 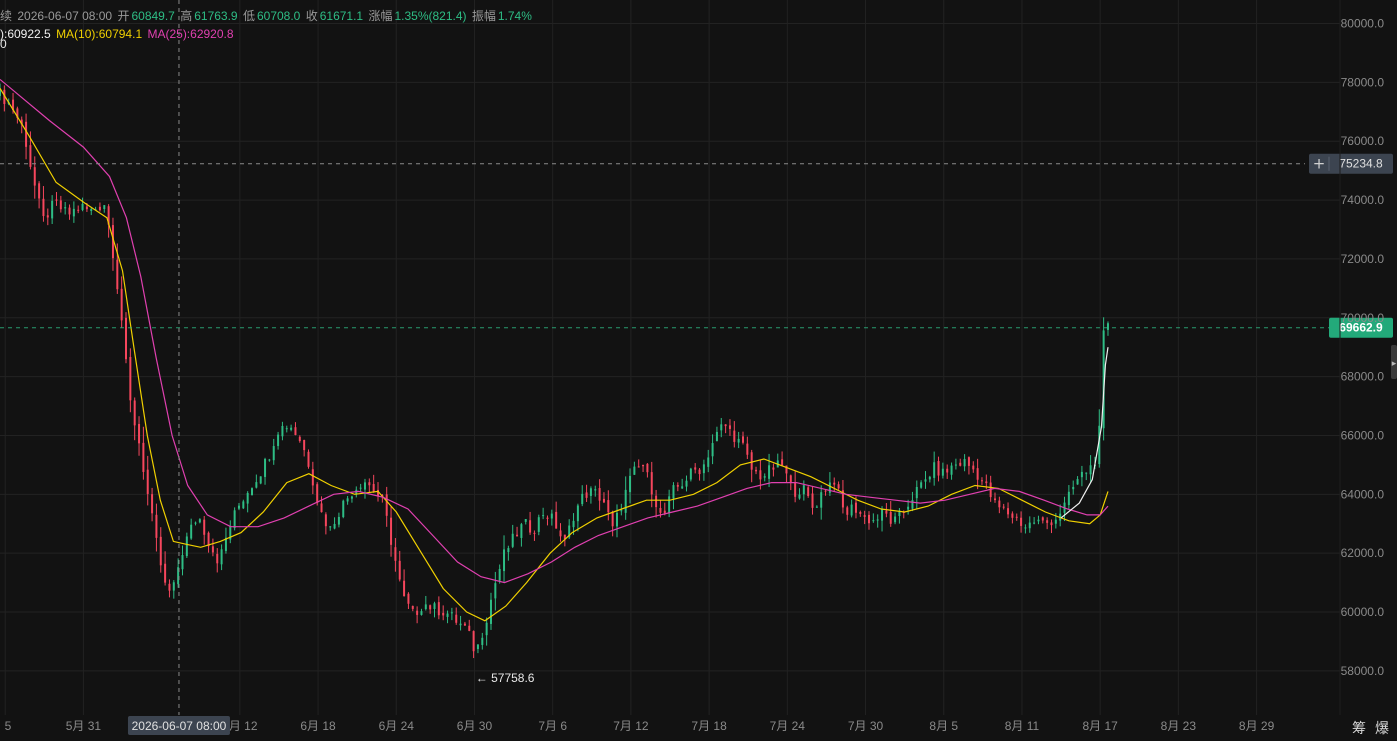 What do you see at coordinates (943, 726) in the screenshot?
I see `time-tick-label: 8月 5` at bounding box center [943, 726].